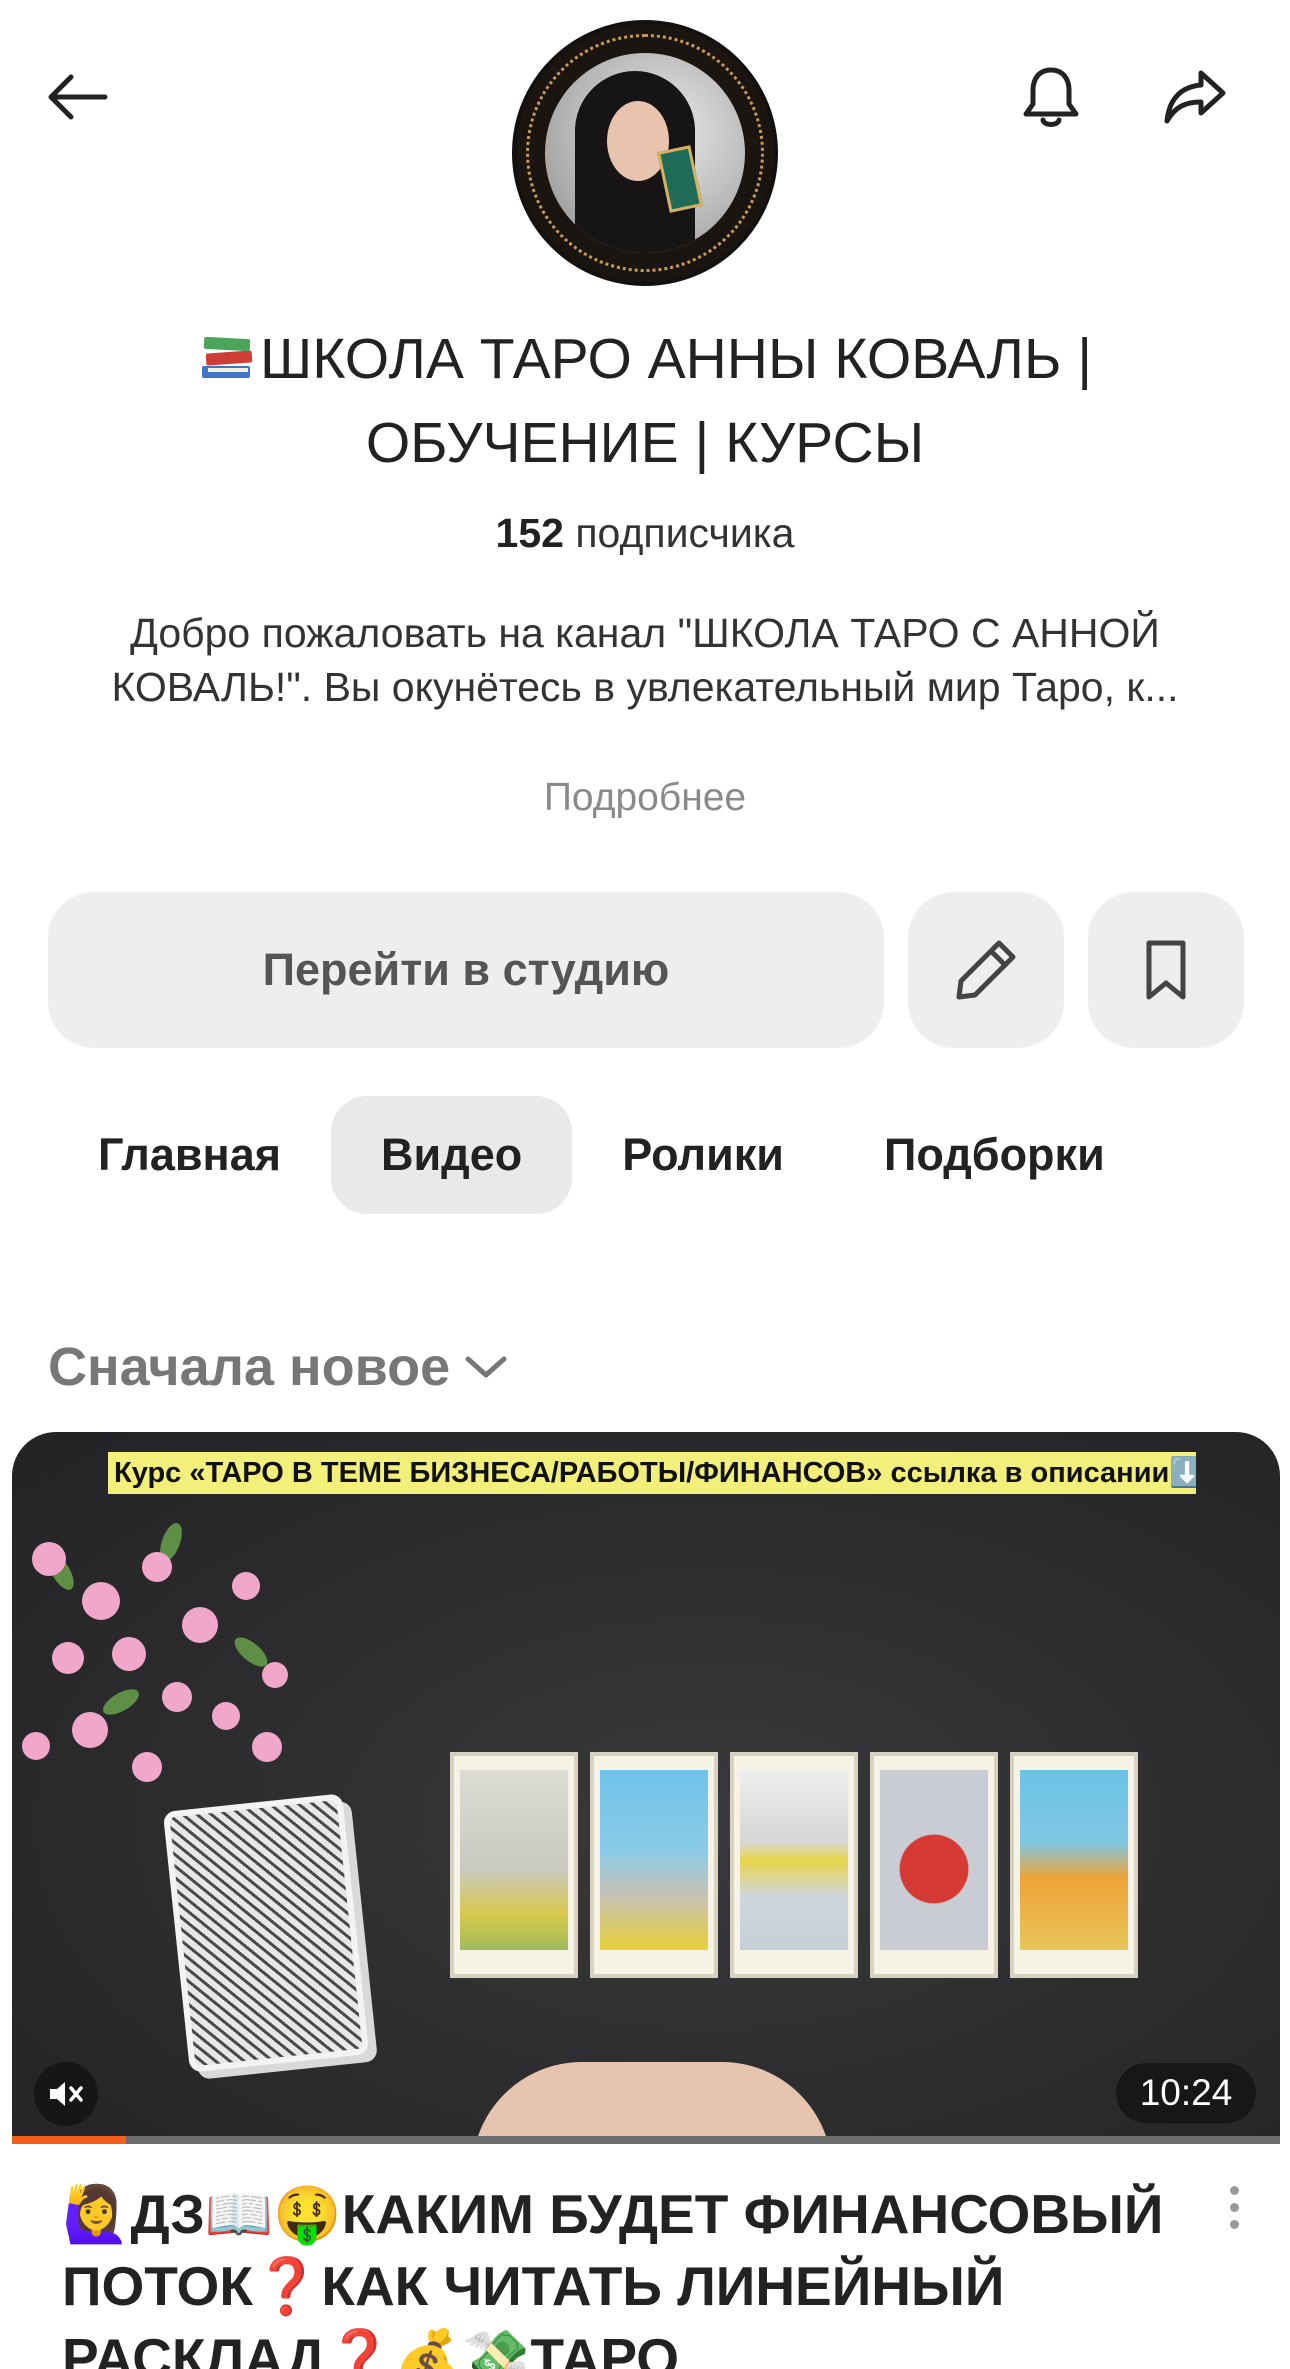 Image resolution: width=1290 pixels, height=2369 pixels. I want to click on edit-button, so click(986, 970).